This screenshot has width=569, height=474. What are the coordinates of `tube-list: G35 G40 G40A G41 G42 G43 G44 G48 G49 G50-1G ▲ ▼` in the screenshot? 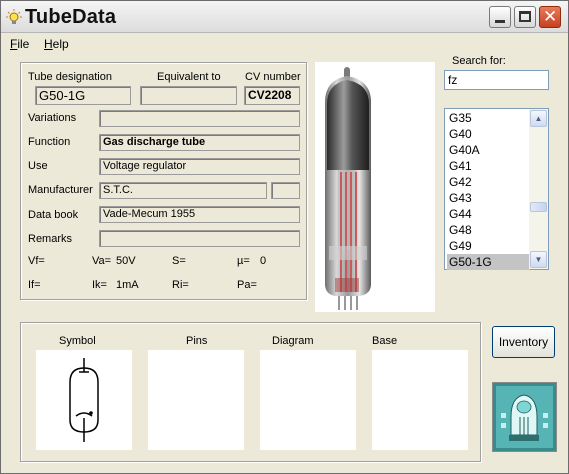 It's located at (496, 189).